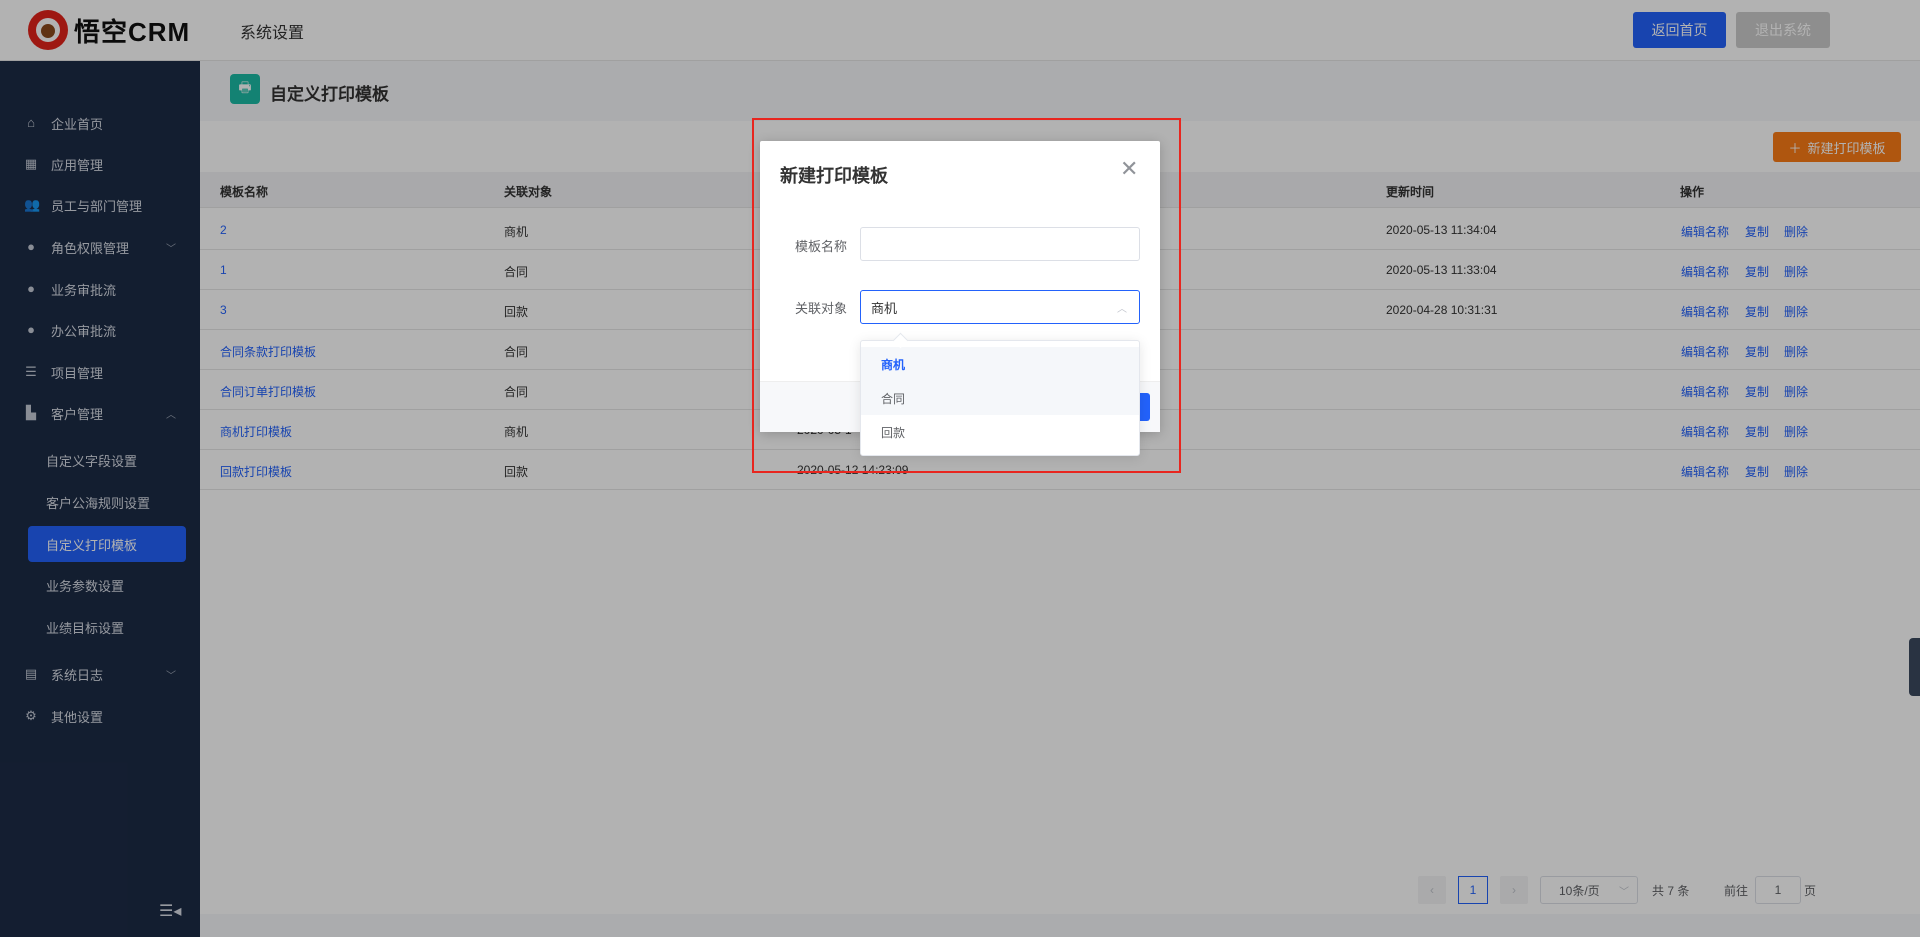  I want to click on related-object-dropdown: 商机 合同 回款, so click(1000, 398).